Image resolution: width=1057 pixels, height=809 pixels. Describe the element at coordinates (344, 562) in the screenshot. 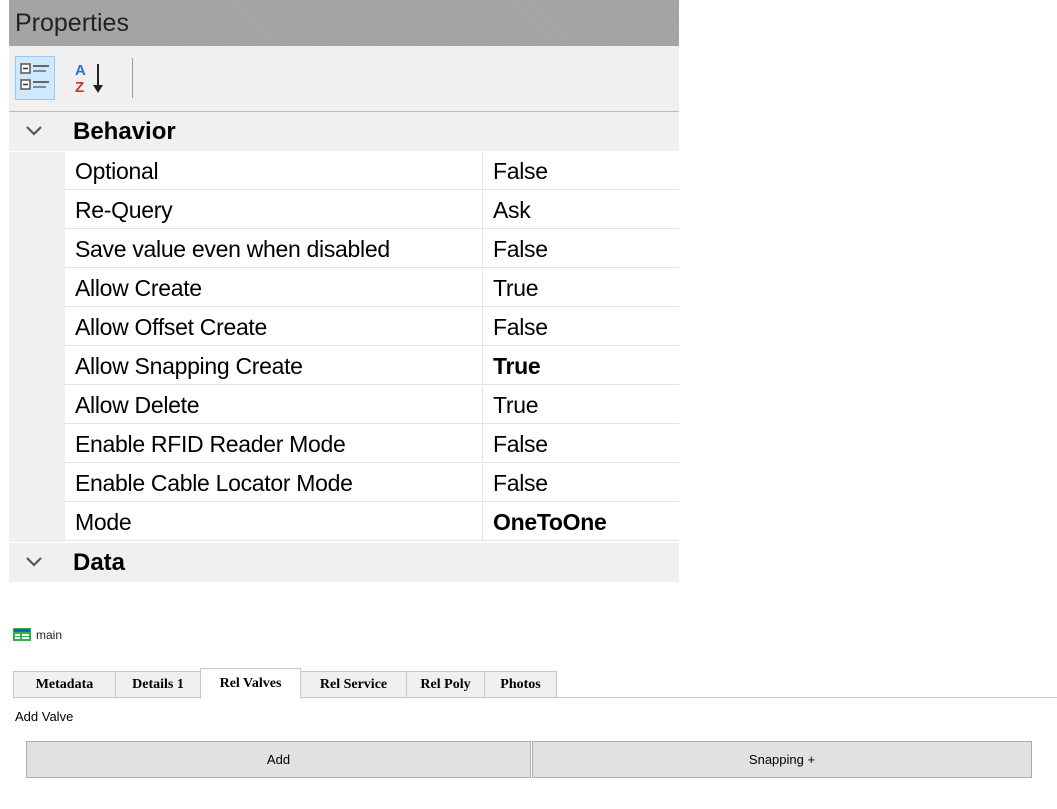

I see `category-data: Data` at that location.